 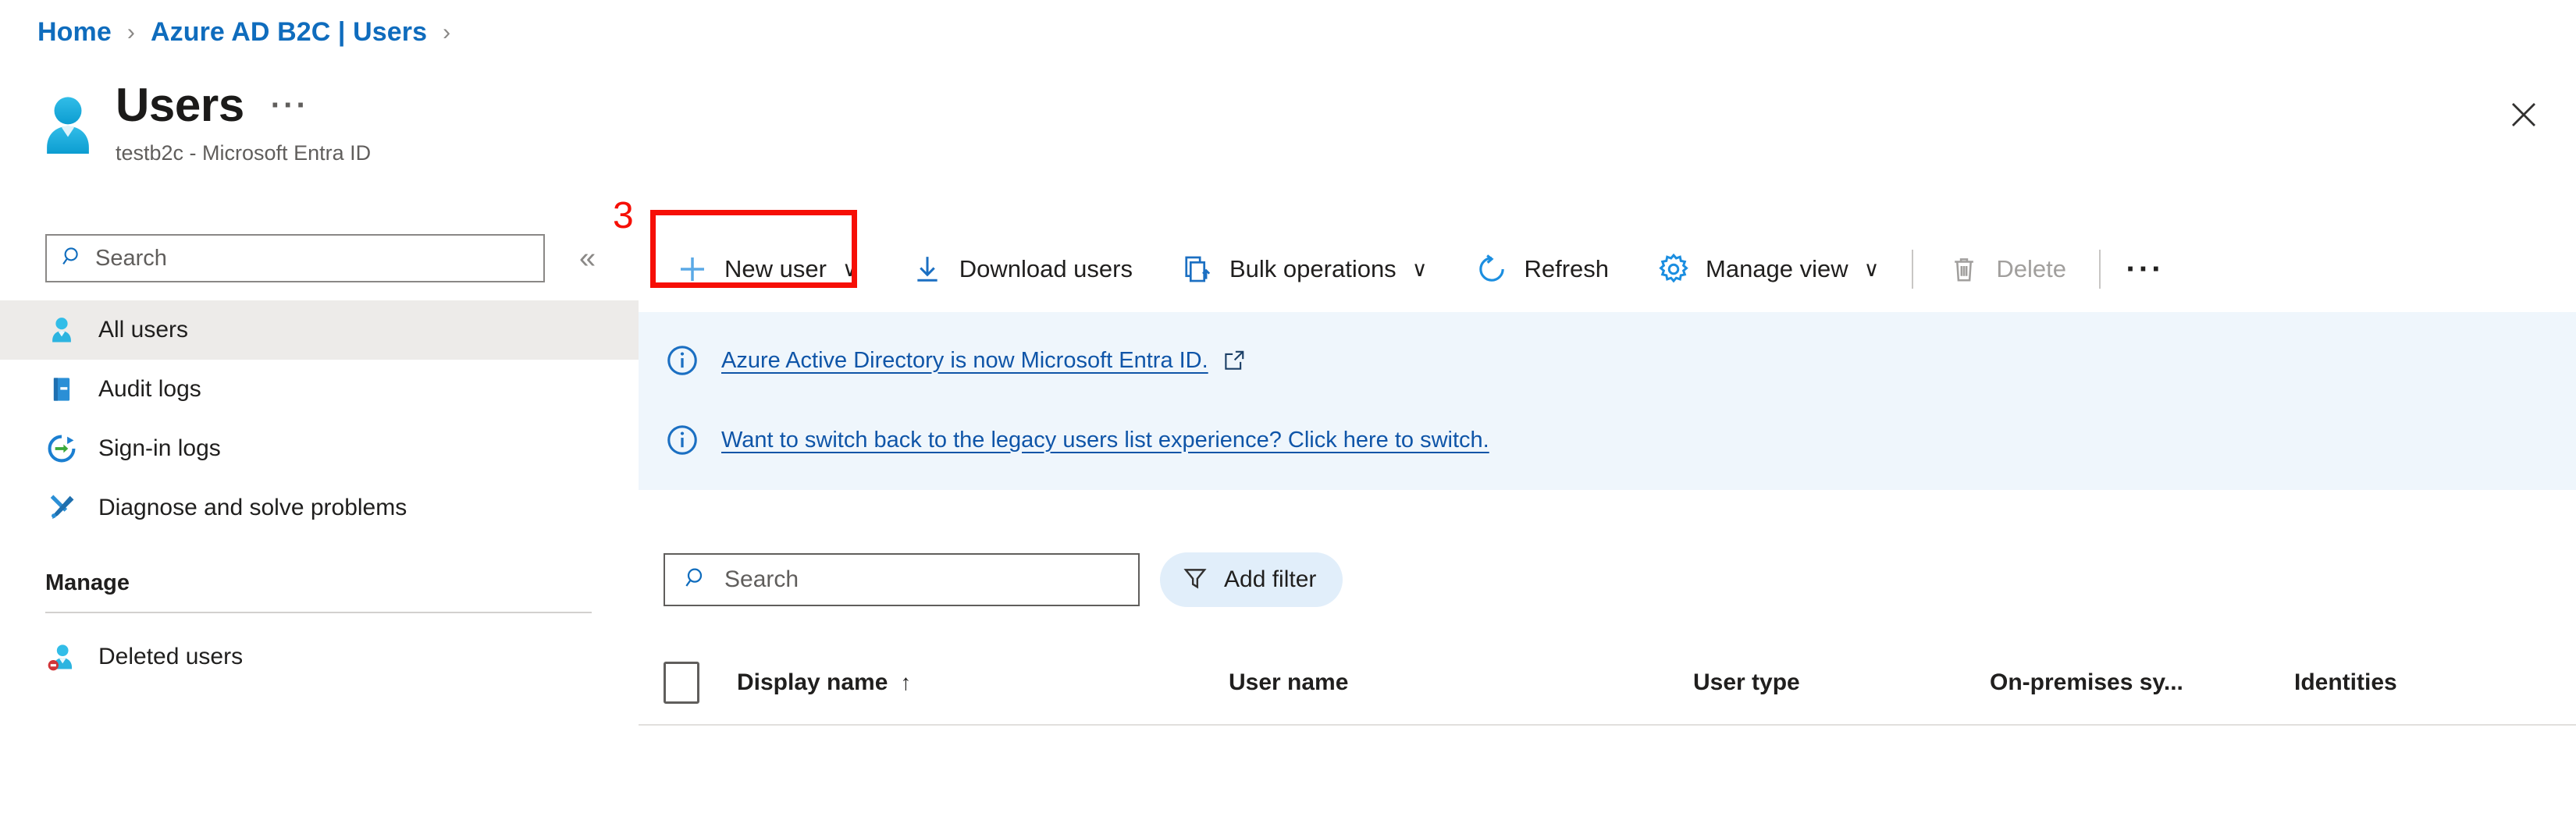 What do you see at coordinates (171, 656) in the screenshot?
I see `sidebar-item-label: Deleted users` at bounding box center [171, 656].